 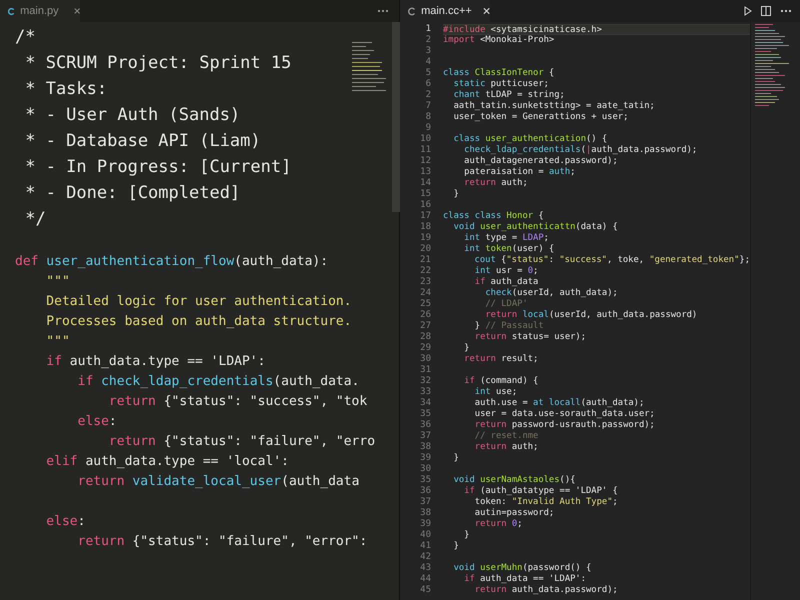 I want to click on code-line: return {"status": "failure", "error":, so click(x=222, y=542).